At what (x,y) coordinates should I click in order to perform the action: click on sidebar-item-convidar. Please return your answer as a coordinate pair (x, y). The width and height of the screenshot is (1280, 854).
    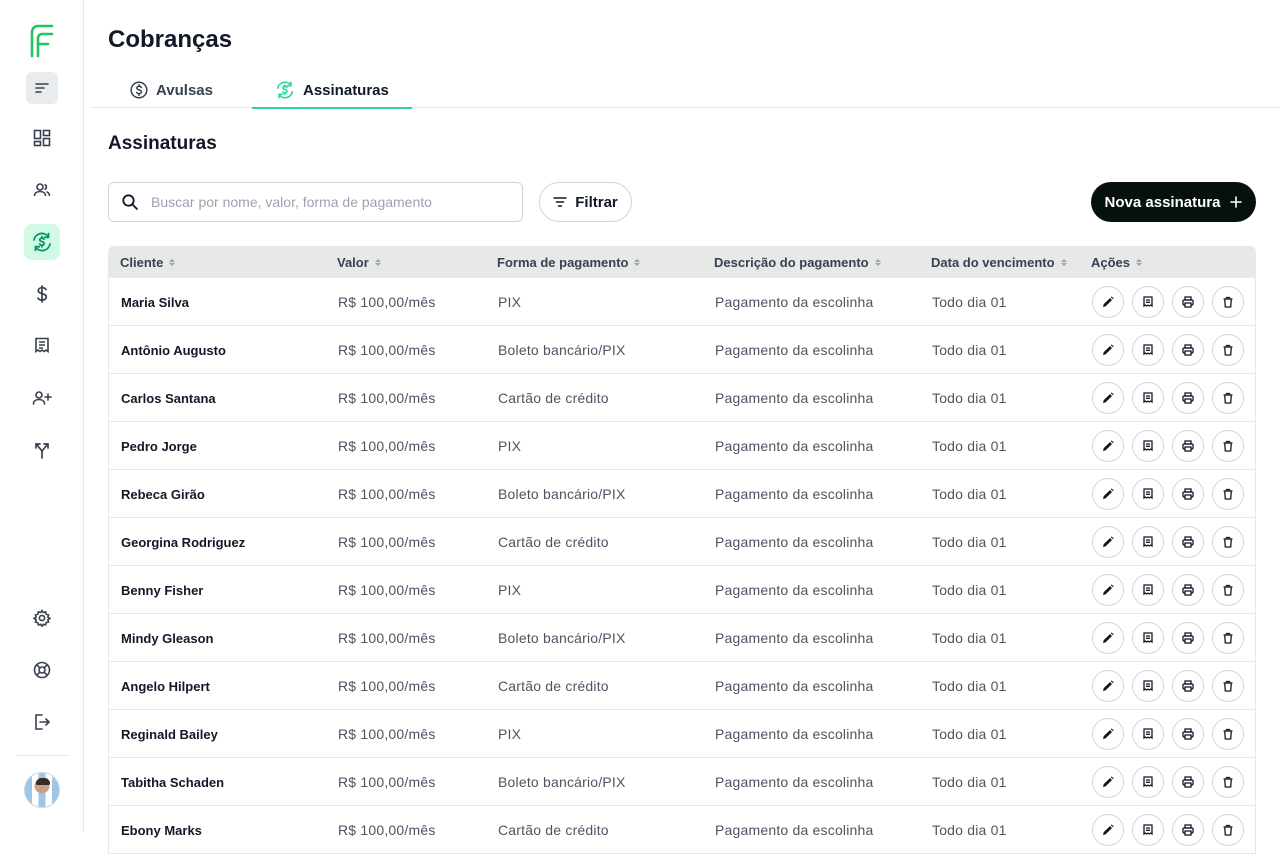
    Looking at the image, I should click on (42, 398).